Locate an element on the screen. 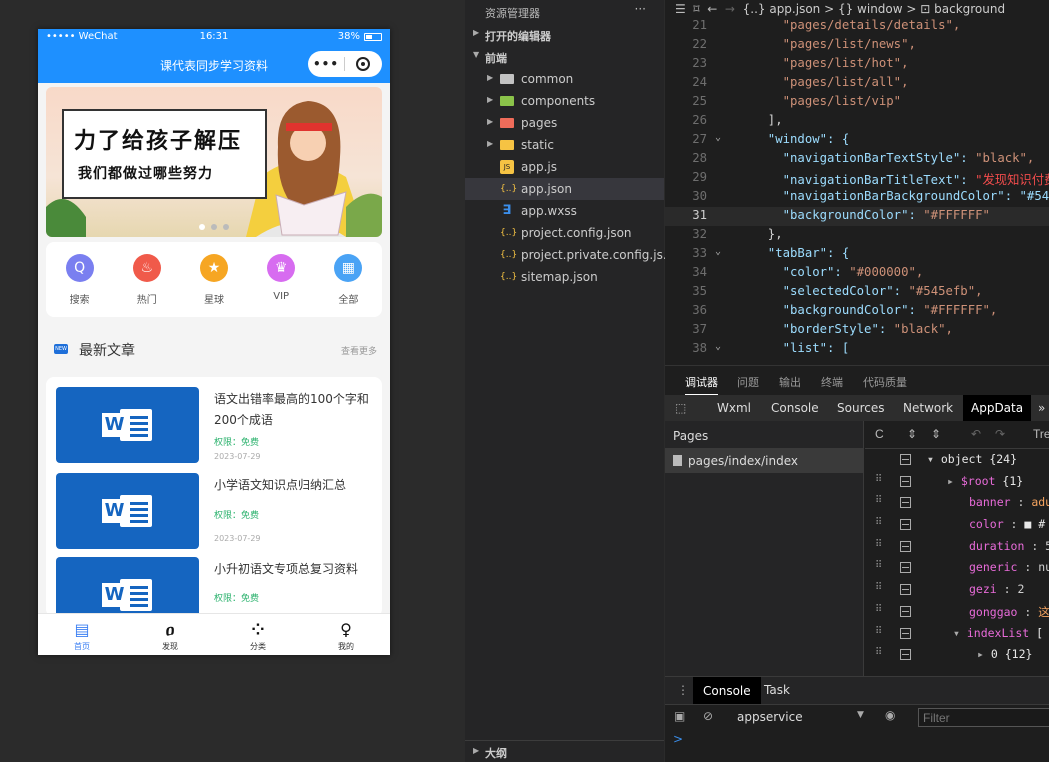 This screenshot has height=762, width=1049. article-item: W 语文出错率最高的100个字和200个成语 权限：免费 2023-07-29 is located at coordinates (216, 425).